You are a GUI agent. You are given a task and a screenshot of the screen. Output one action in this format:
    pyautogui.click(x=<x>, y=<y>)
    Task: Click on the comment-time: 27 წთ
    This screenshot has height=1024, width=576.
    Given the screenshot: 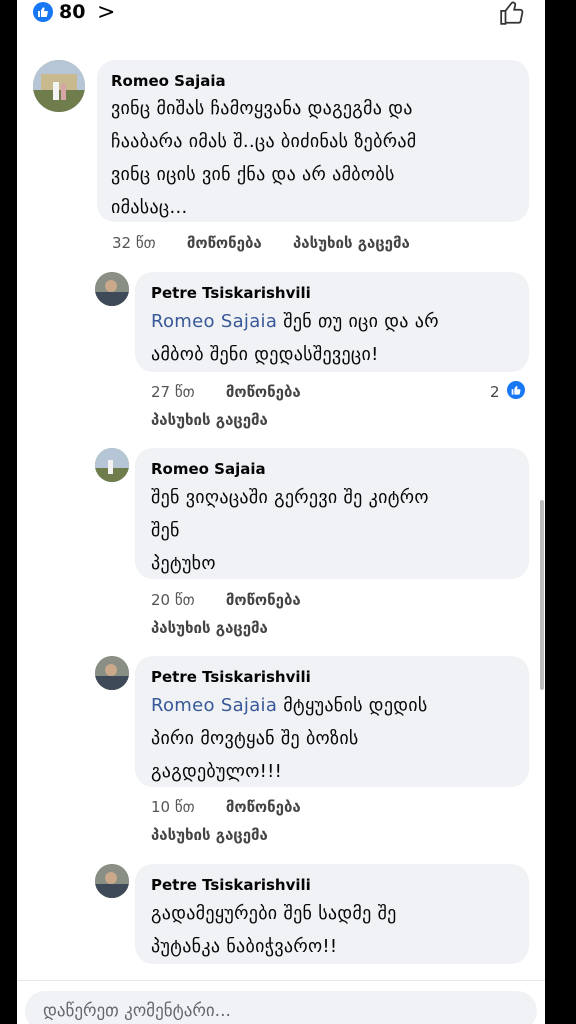 What is the action you would take?
    pyautogui.click(x=173, y=392)
    